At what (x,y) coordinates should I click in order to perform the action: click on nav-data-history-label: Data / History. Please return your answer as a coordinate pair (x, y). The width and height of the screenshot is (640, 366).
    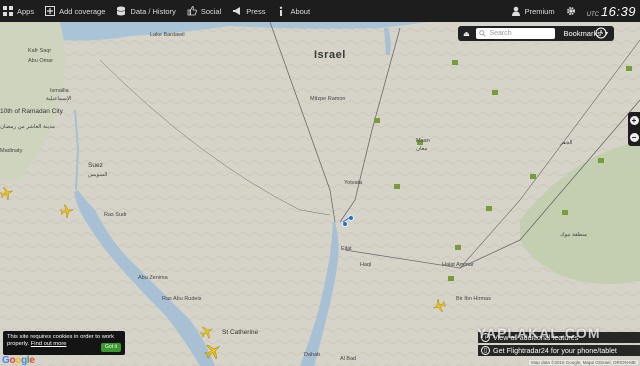
    Looking at the image, I should click on (153, 11).